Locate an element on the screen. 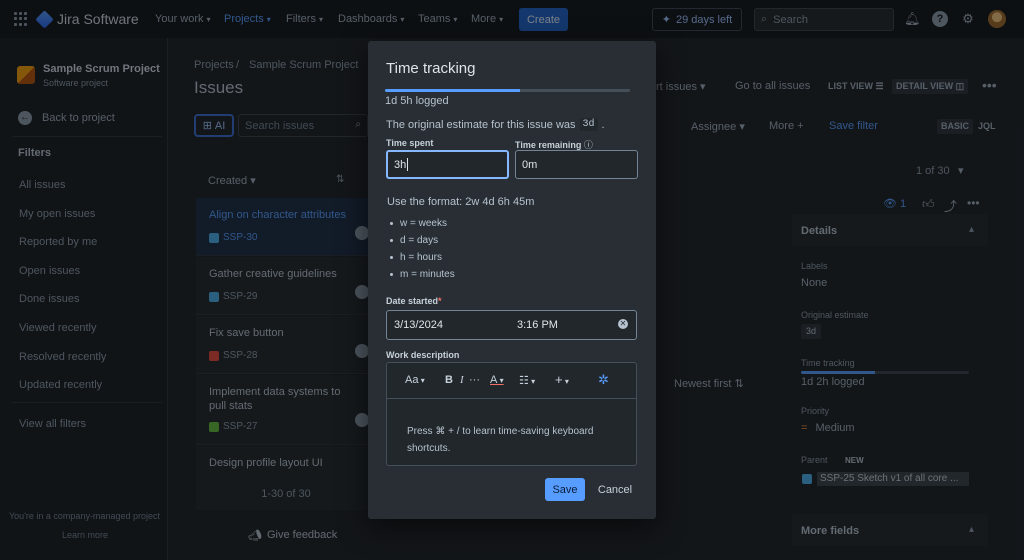 The height and width of the screenshot is (560, 1024). list-item: h = hours is located at coordinates (422, 257).